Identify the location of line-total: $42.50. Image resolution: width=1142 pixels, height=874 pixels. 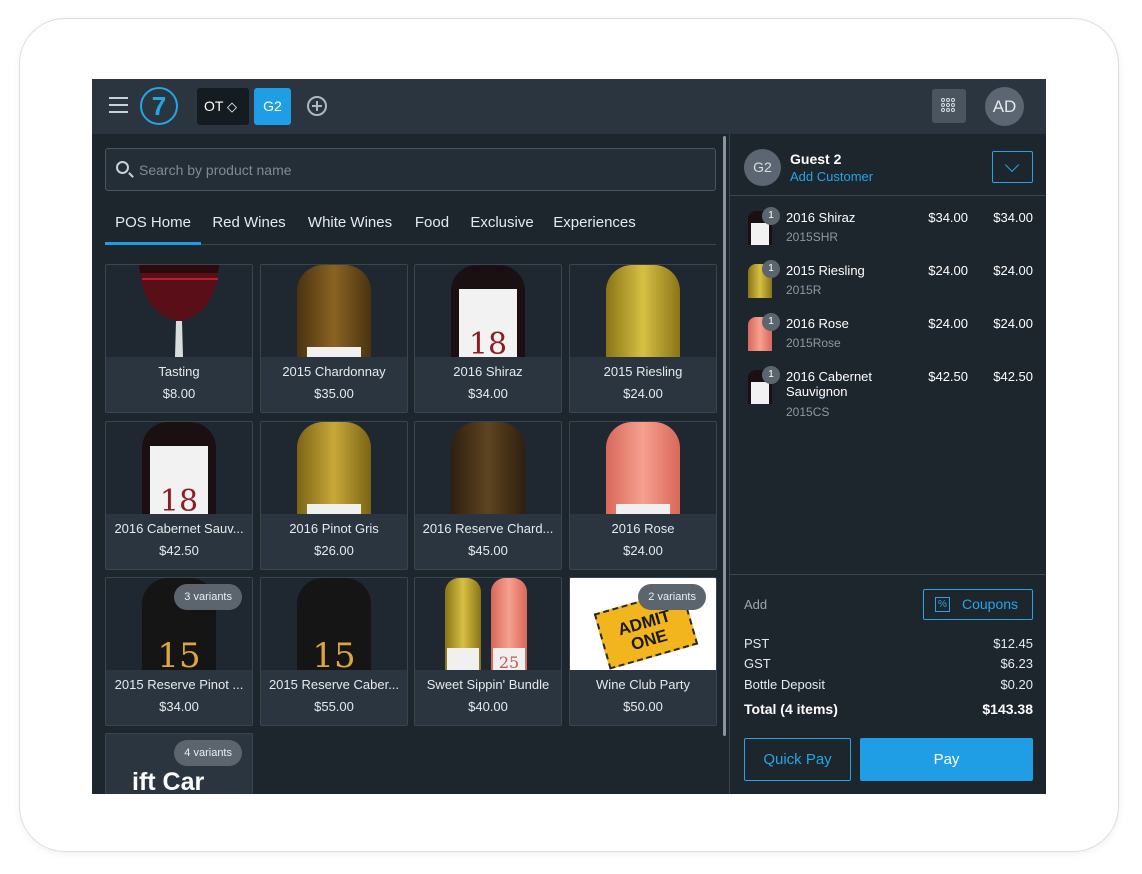
(1013, 376).